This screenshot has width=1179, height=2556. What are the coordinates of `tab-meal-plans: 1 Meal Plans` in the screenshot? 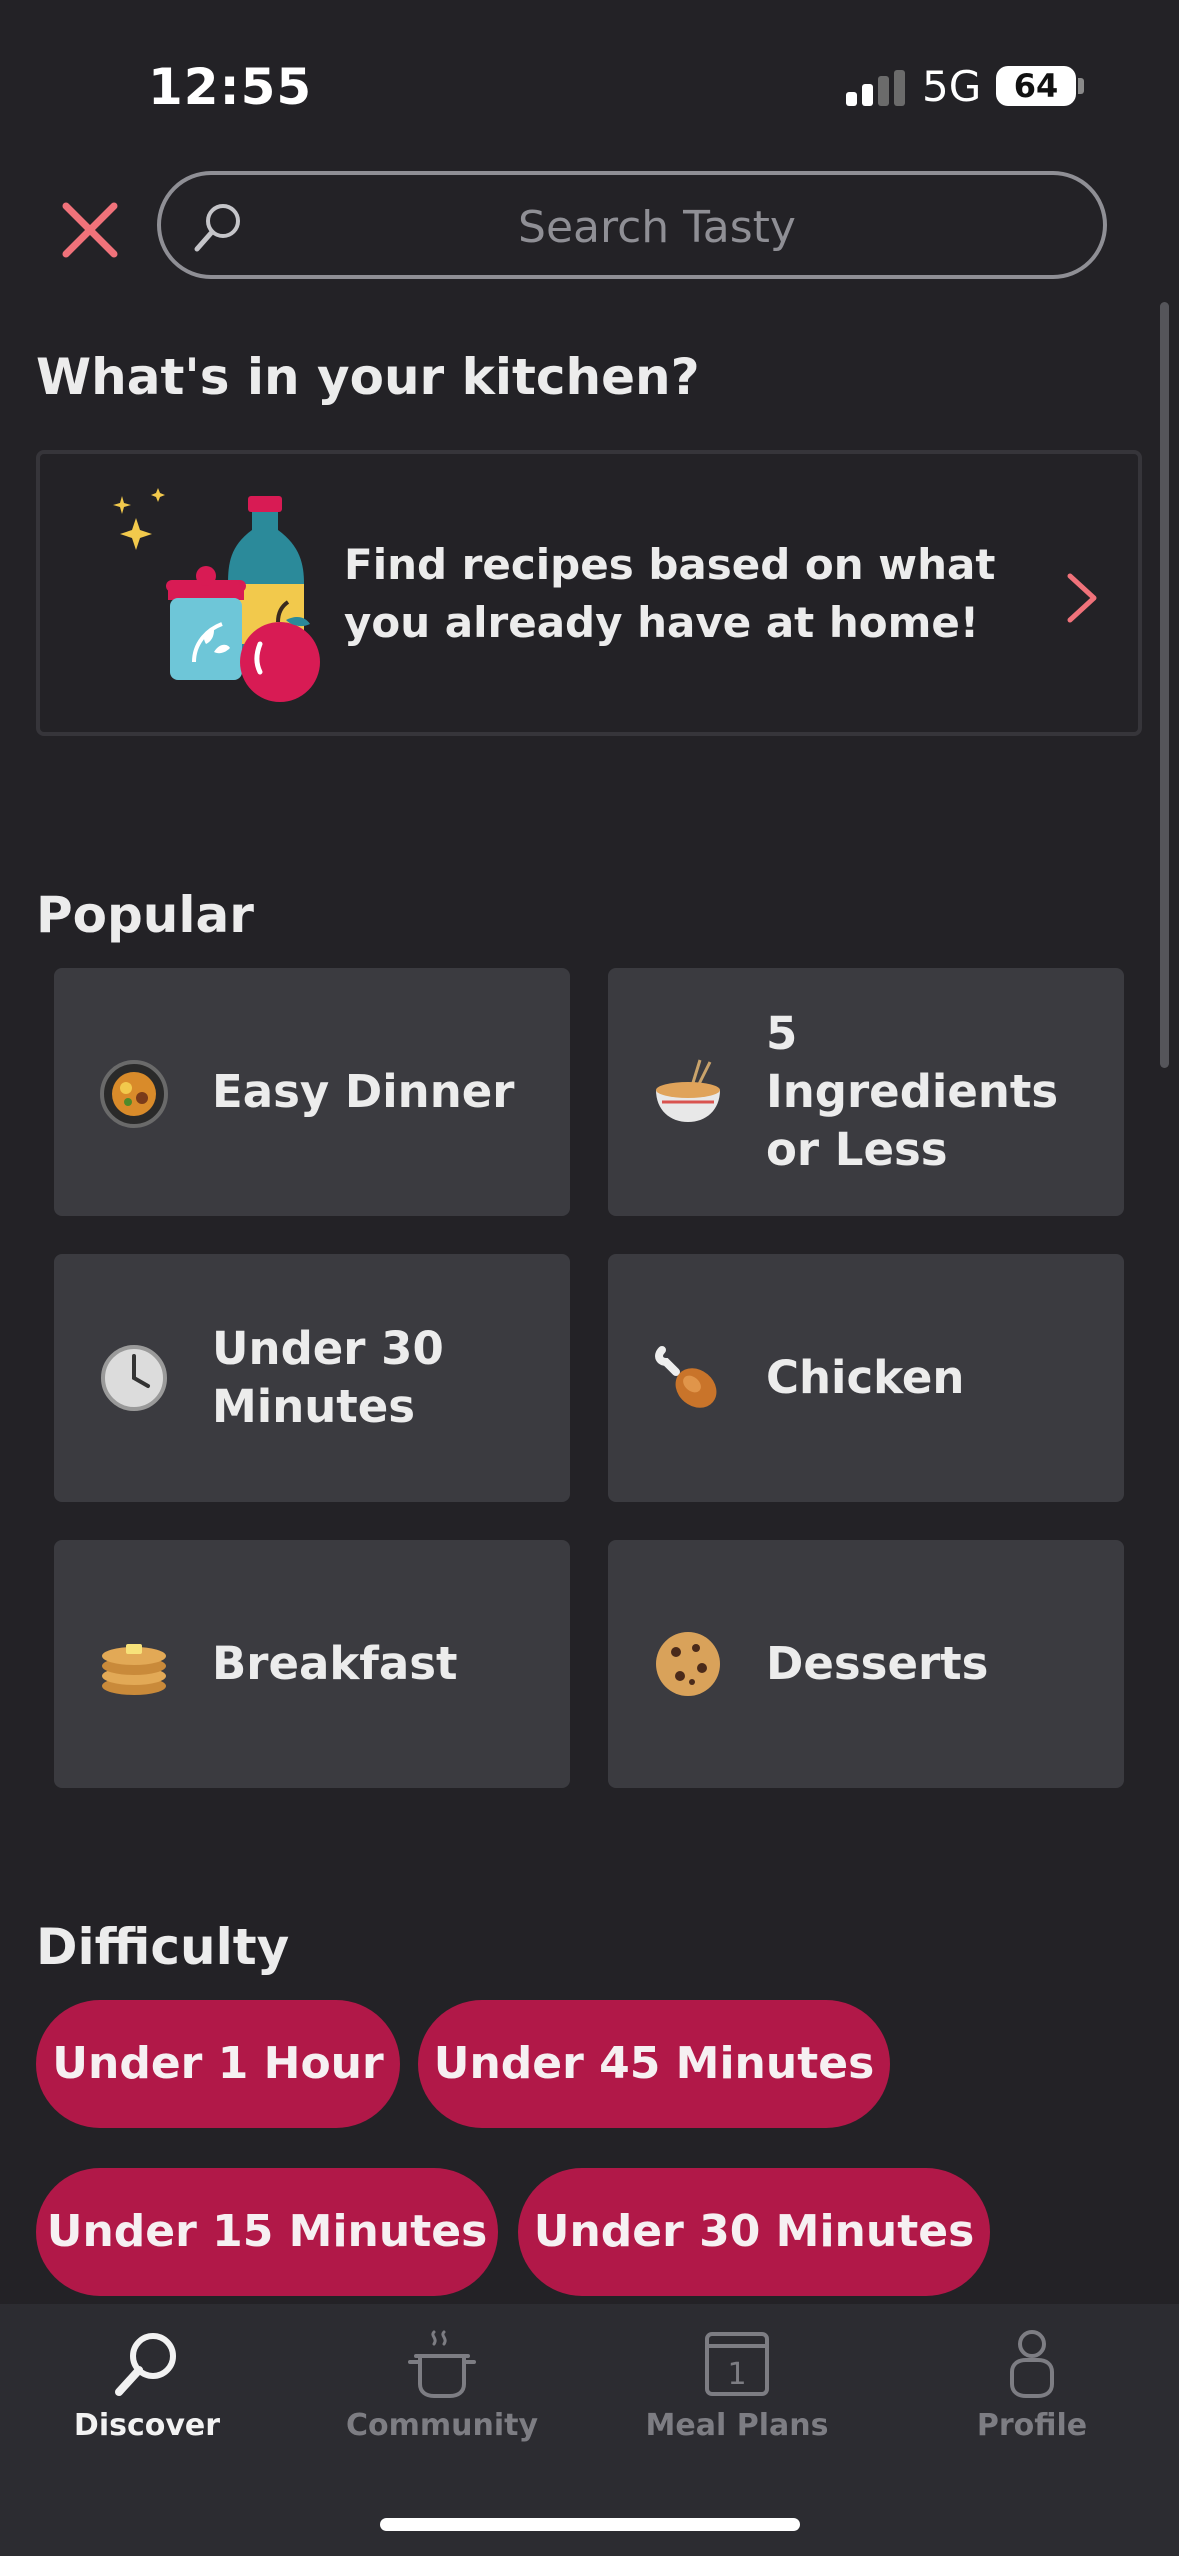 It's located at (737, 2384).